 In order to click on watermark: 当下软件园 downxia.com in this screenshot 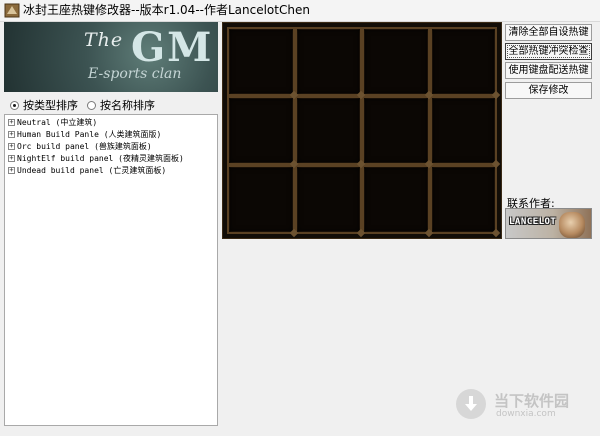, I will do `click(526, 405)`.